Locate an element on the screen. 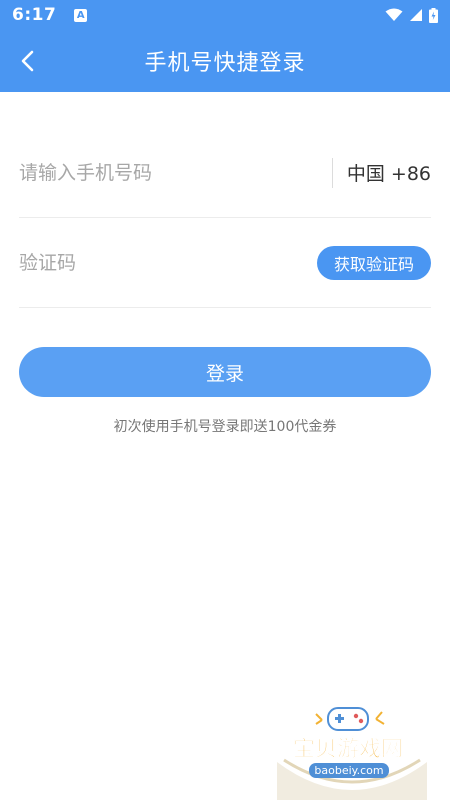  notification-icon: A is located at coordinates (81, 15).